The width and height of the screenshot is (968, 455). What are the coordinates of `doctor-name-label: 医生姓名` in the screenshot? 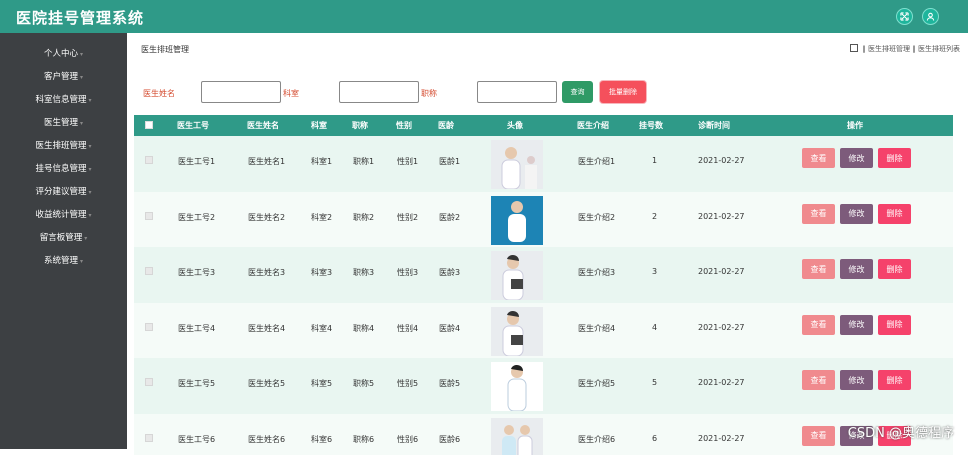 It's located at (159, 93).